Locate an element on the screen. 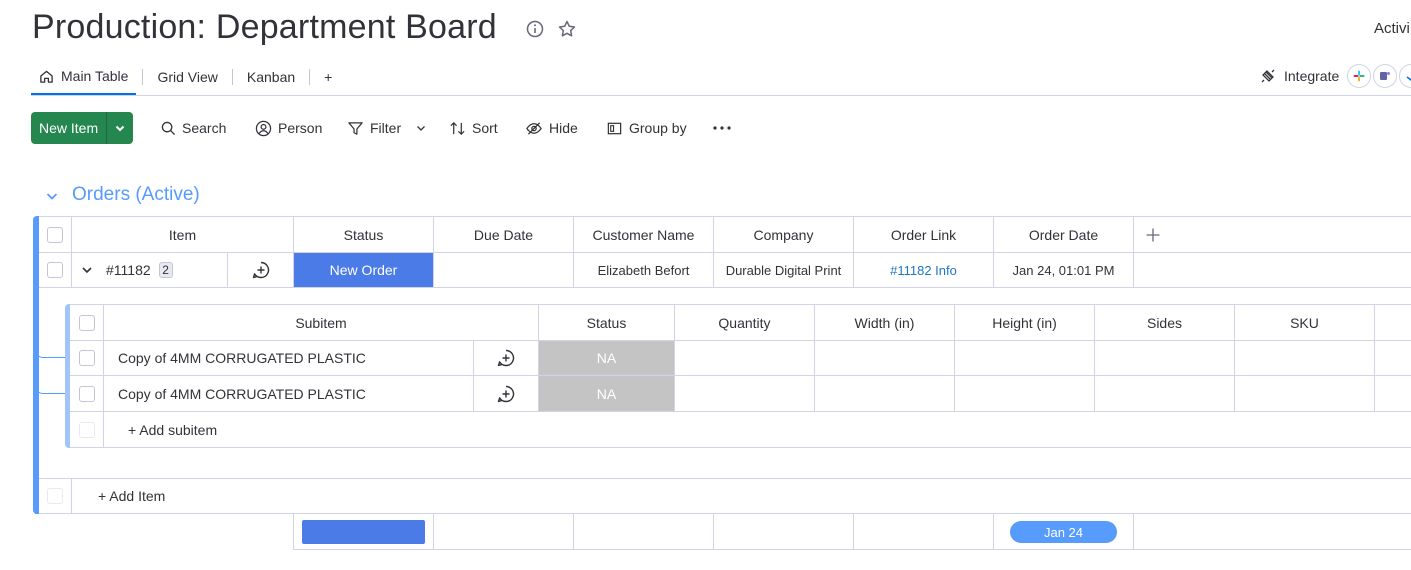 Image resolution: width=1411 pixels, height=570 pixels. add-subitem-row: + Add subitem is located at coordinates (740, 430).